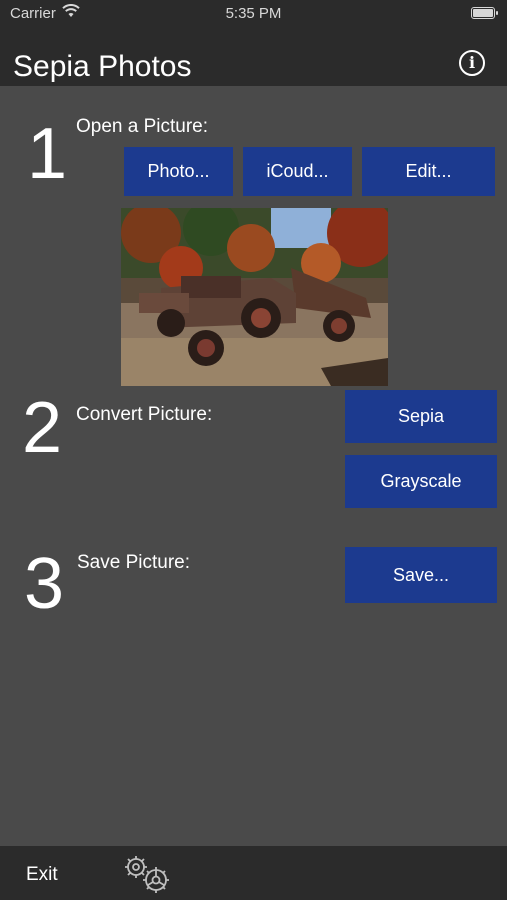  I want to click on exit-button: Exit, so click(42, 875).